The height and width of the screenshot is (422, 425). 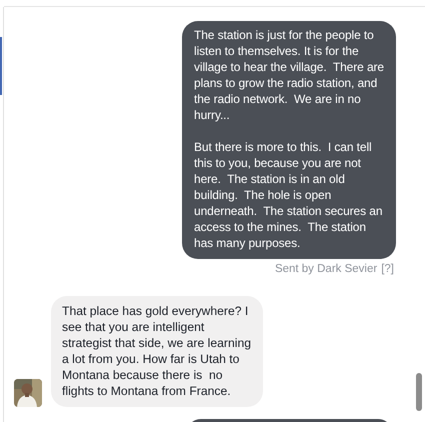 I want to click on message-text: That place has gold everywhere? I see that you are intelligent strategist that side, we are learning a lot from you. How far is Utah to Montana because there is no flights to Montana from France., so click(x=157, y=351).